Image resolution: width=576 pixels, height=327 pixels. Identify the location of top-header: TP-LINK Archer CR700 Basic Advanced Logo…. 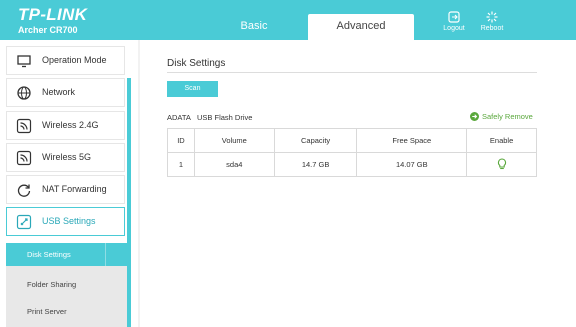
(288, 20).